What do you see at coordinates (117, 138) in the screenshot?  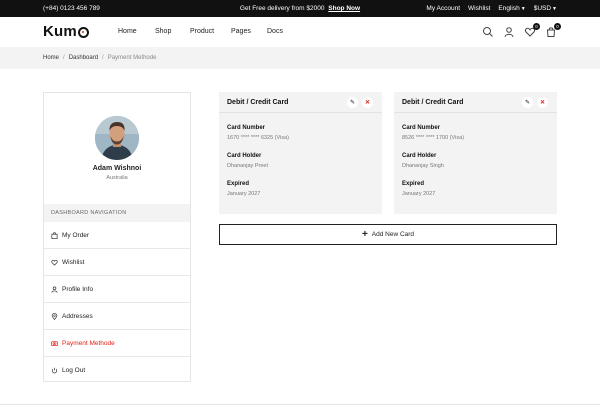 I see `avatar` at bounding box center [117, 138].